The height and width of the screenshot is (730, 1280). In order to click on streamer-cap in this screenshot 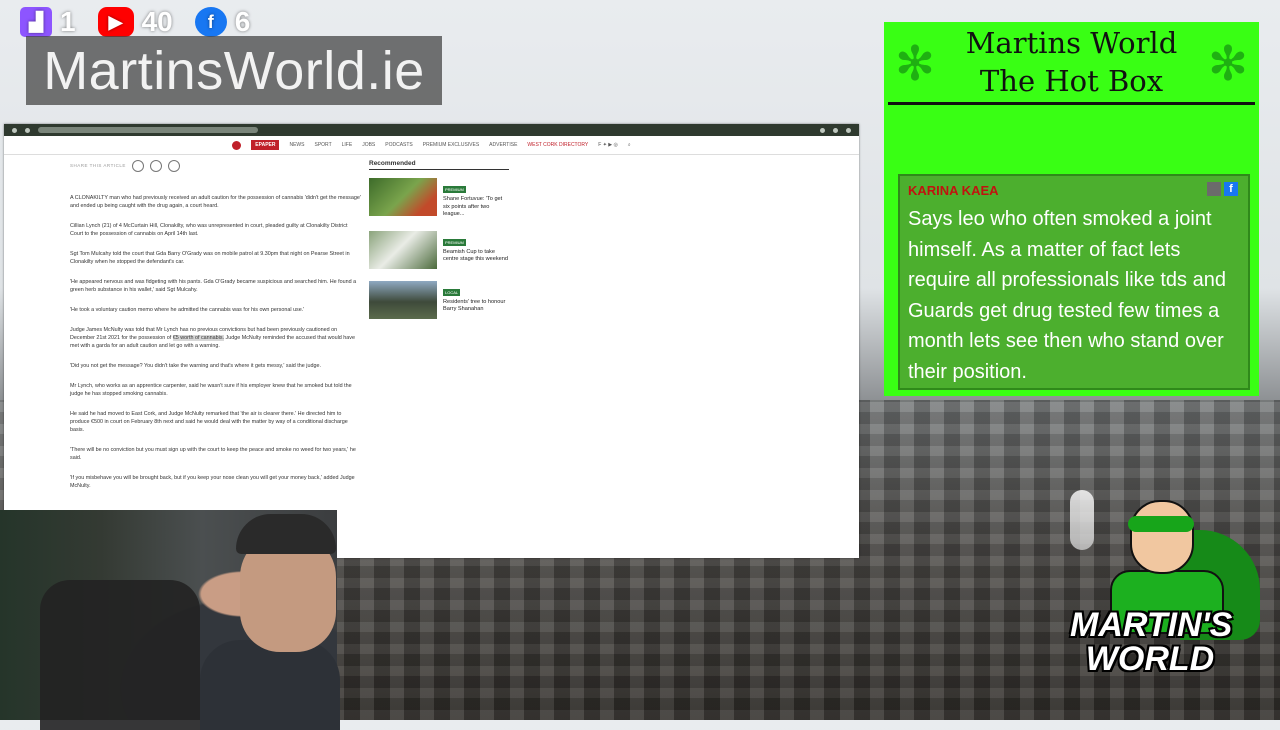, I will do `click(286, 534)`.